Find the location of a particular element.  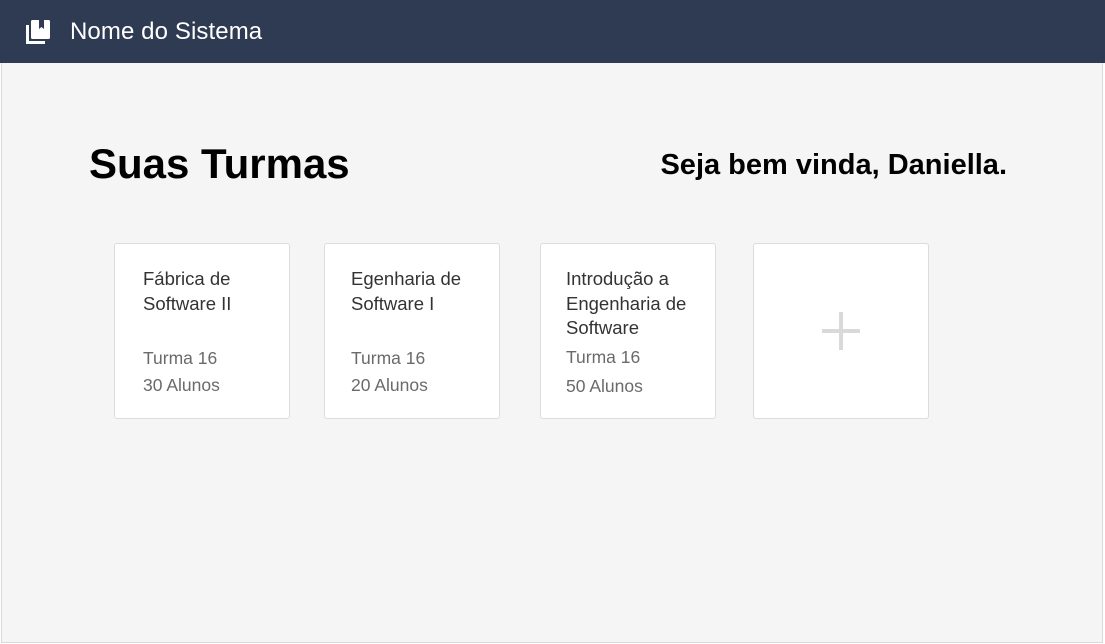

add-course-button is located at coordinates (841, 331).